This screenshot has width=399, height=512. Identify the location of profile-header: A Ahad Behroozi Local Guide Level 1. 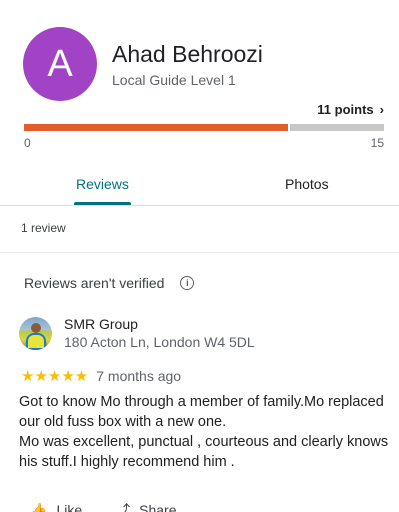
(143, 64).